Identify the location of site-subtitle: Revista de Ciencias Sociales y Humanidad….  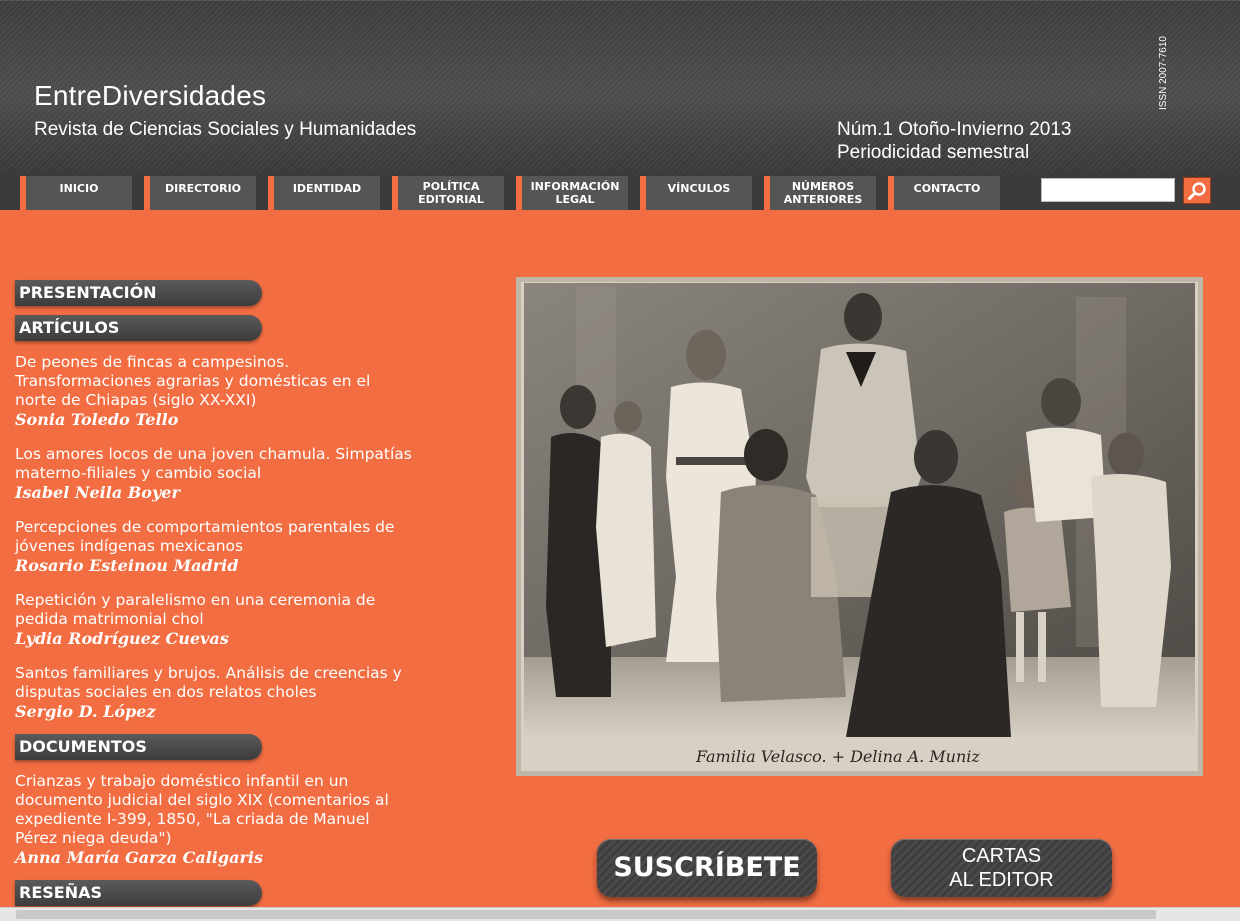
(225, 129).